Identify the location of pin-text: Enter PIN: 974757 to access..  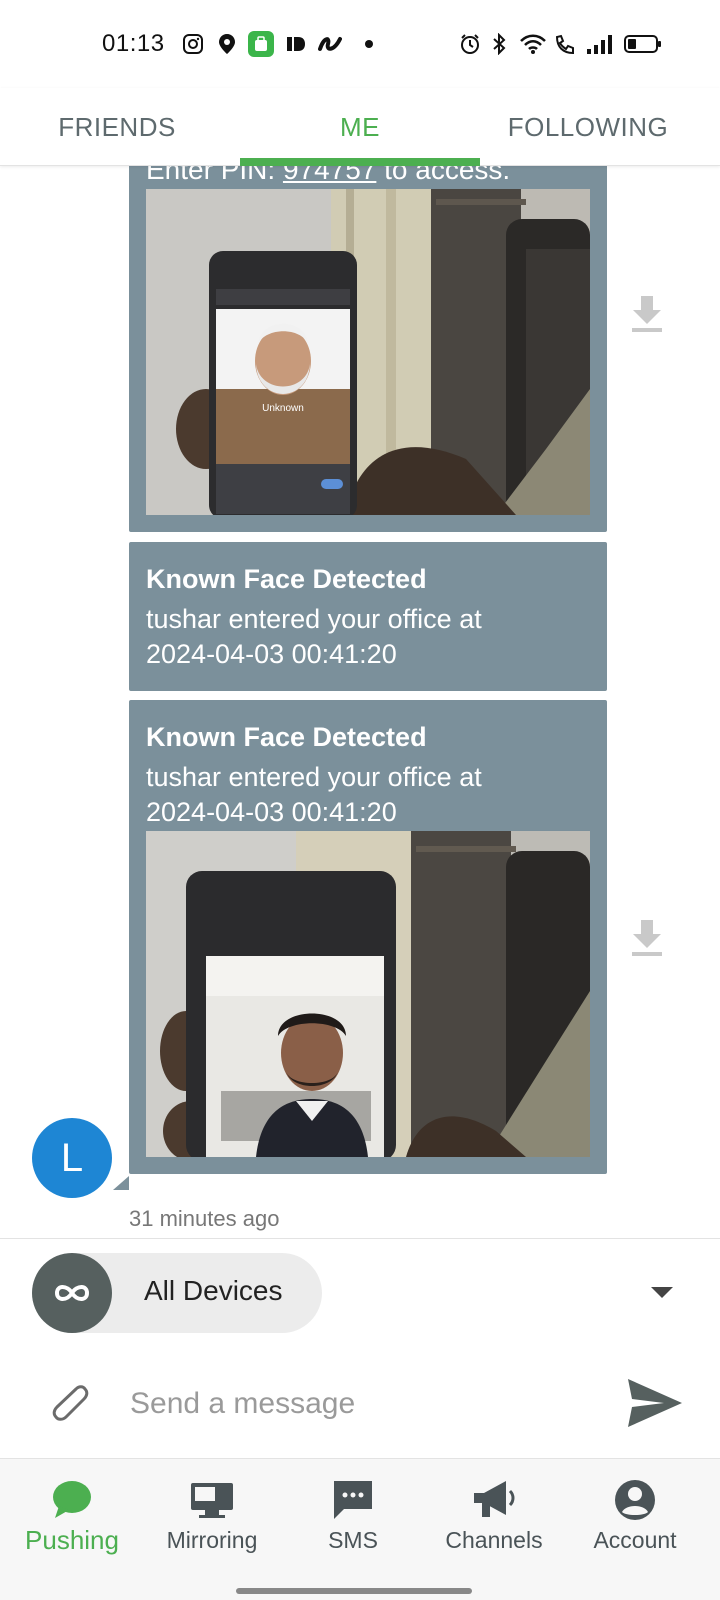
(328, 176).